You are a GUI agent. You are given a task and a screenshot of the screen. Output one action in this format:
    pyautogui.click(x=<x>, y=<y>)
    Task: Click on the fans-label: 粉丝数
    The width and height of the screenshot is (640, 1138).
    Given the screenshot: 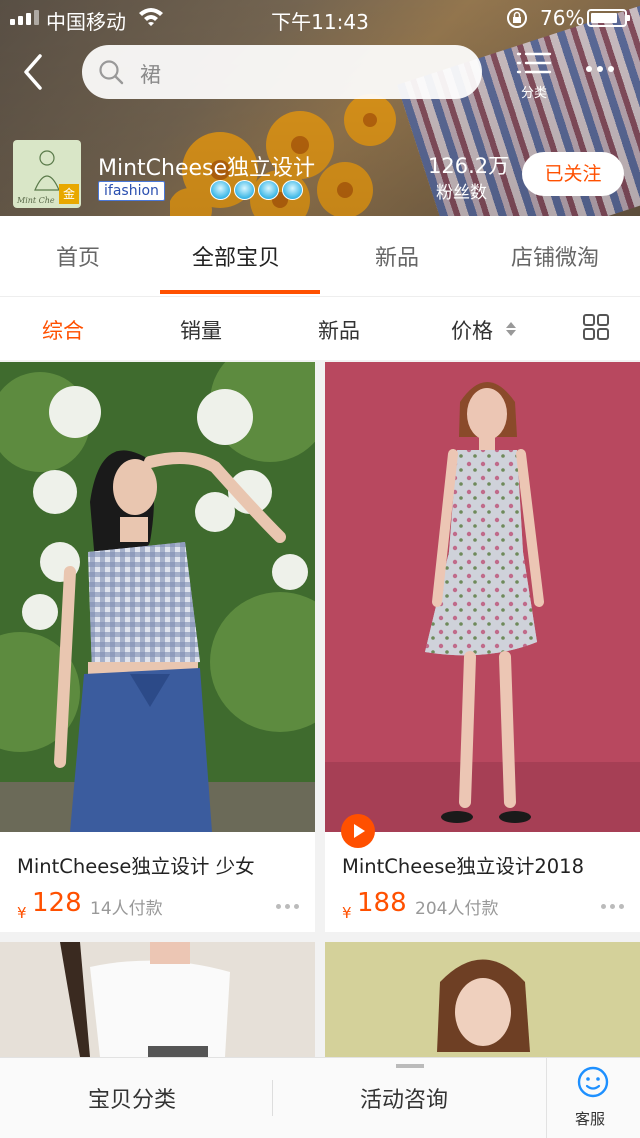 What is the action you would take?
    pyautogui.click(x=461, y=193)
    